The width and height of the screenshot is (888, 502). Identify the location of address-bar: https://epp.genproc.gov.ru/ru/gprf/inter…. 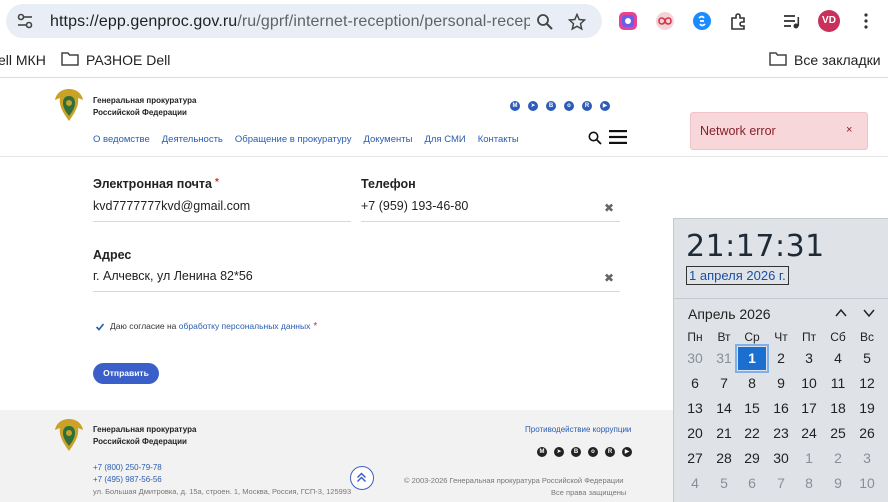
(304, 21).